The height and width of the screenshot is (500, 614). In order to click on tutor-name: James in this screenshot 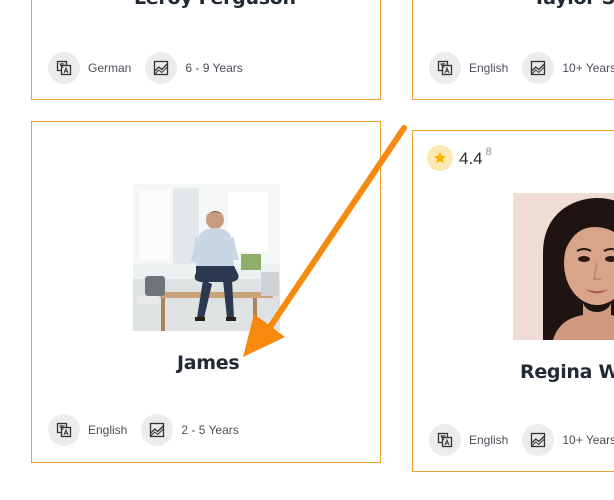, I will do `click(208, 363)`.